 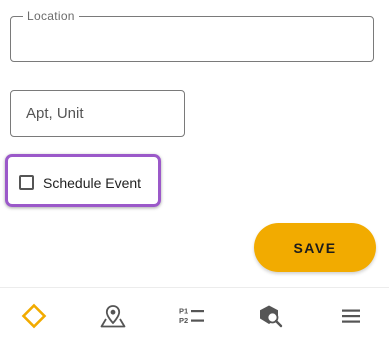 I want to click on priority-label-p2: P2, so click(x=183, y=320).